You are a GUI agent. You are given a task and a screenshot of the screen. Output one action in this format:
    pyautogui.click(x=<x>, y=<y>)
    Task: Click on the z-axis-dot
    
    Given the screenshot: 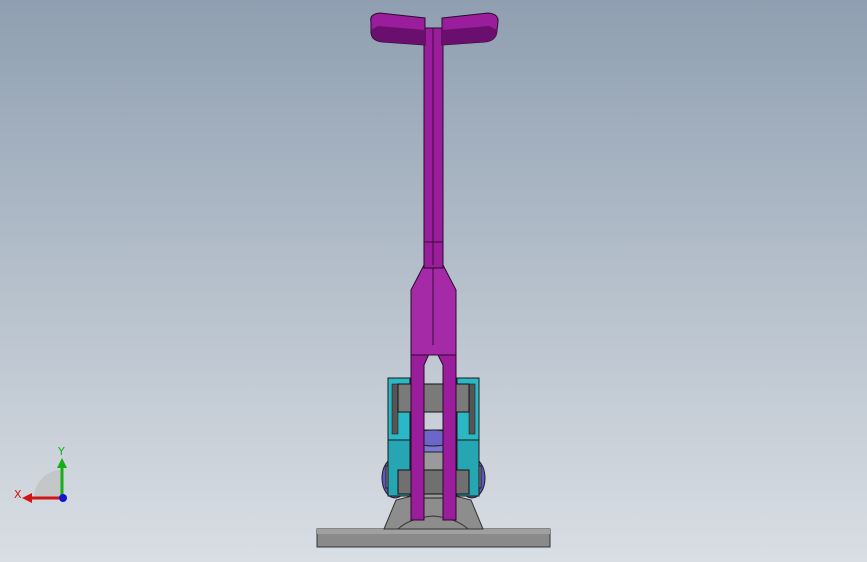 What is the action you would take?
    pyautogui.click(x=63, y=498)
    